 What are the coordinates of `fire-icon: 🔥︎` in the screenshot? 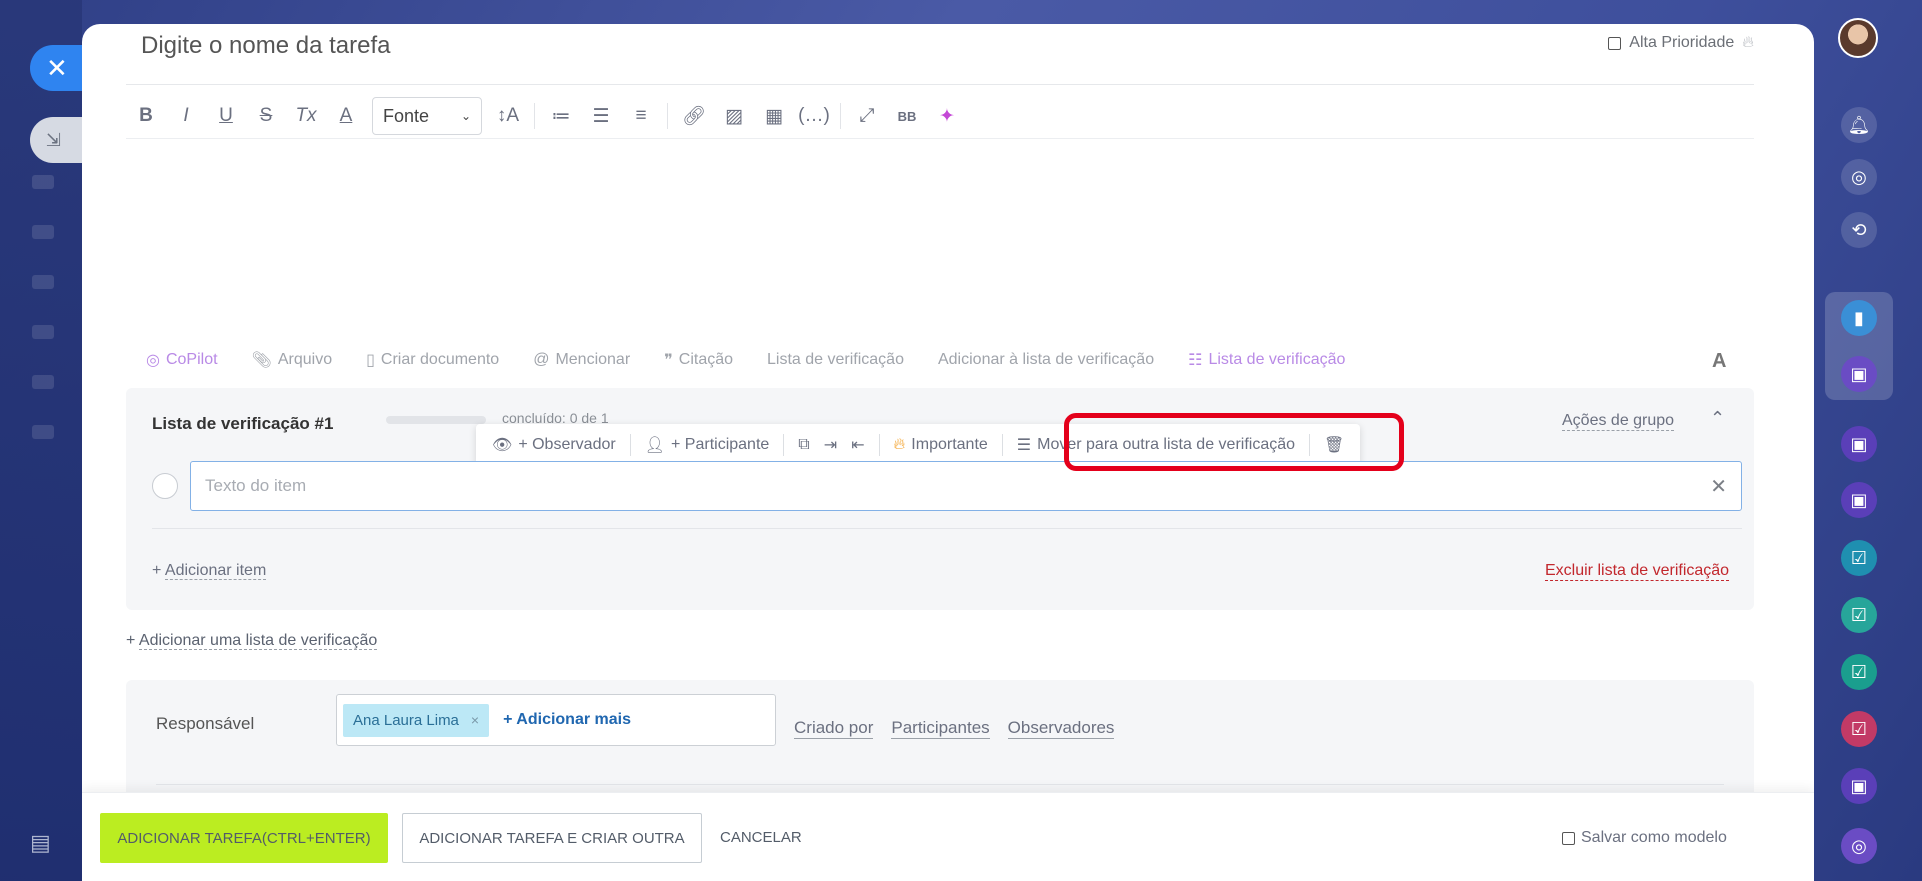 It's located at (1748, 42).